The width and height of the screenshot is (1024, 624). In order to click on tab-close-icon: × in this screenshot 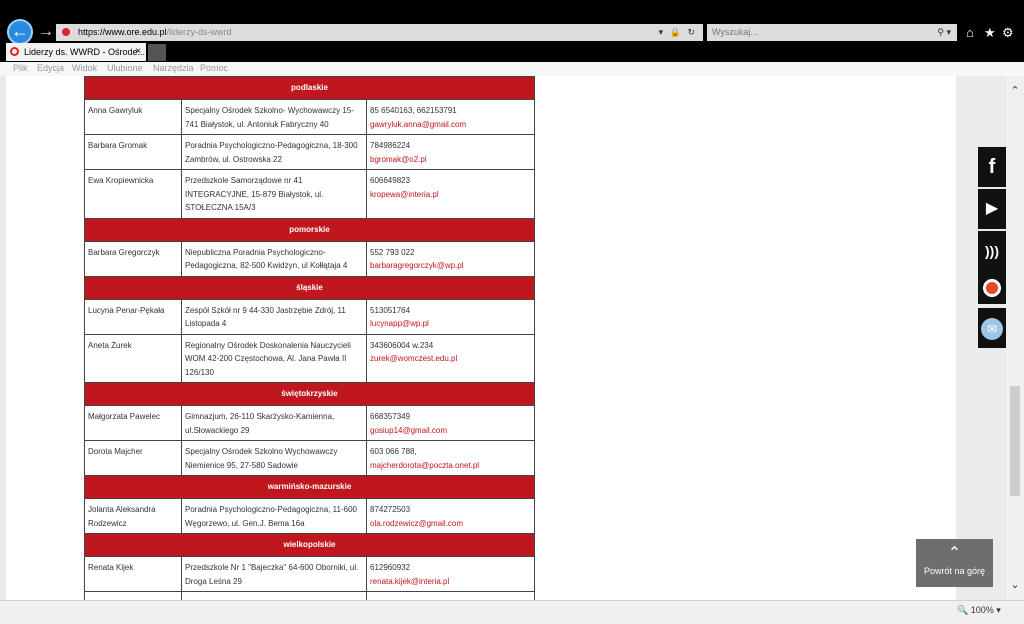, I will do `click(138, 52)`.